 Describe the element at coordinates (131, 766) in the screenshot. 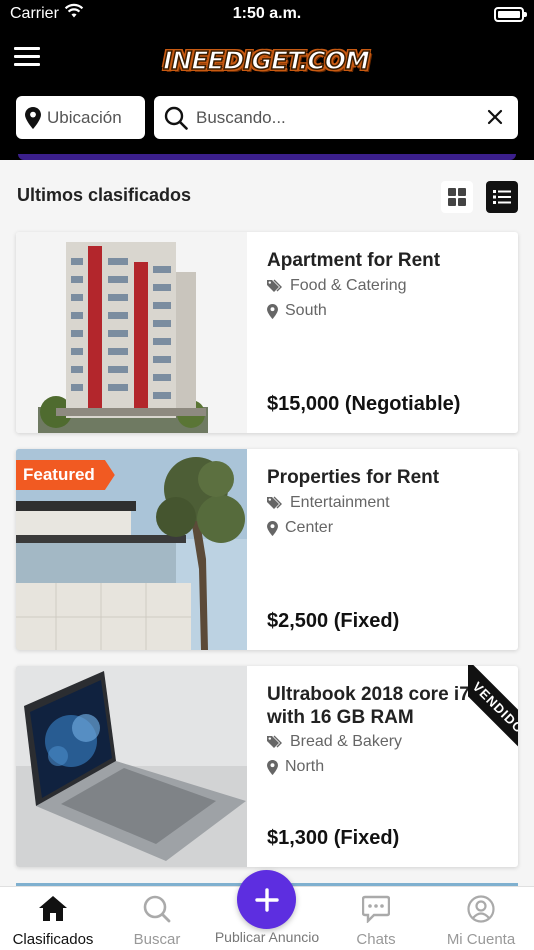

I see `listing-image-ultrabook` at that location.